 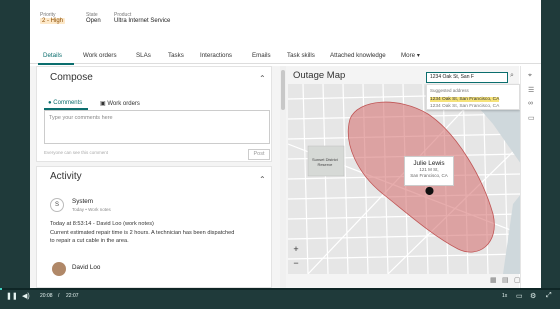 I want to click on lock-icon: ▣, so click(x=103, y=104).